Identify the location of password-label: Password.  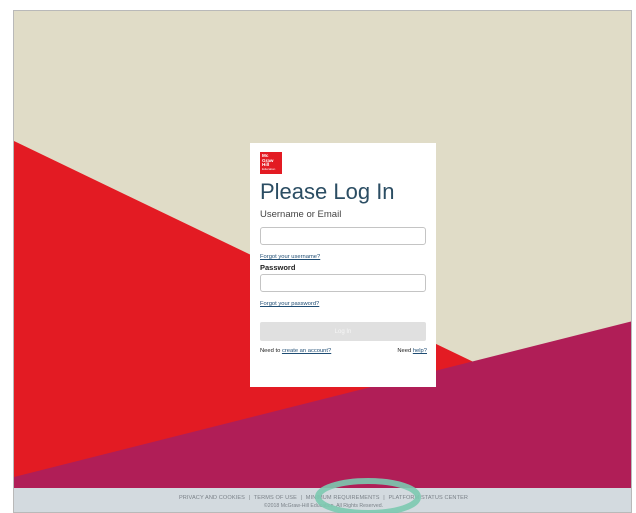
(278, 267).